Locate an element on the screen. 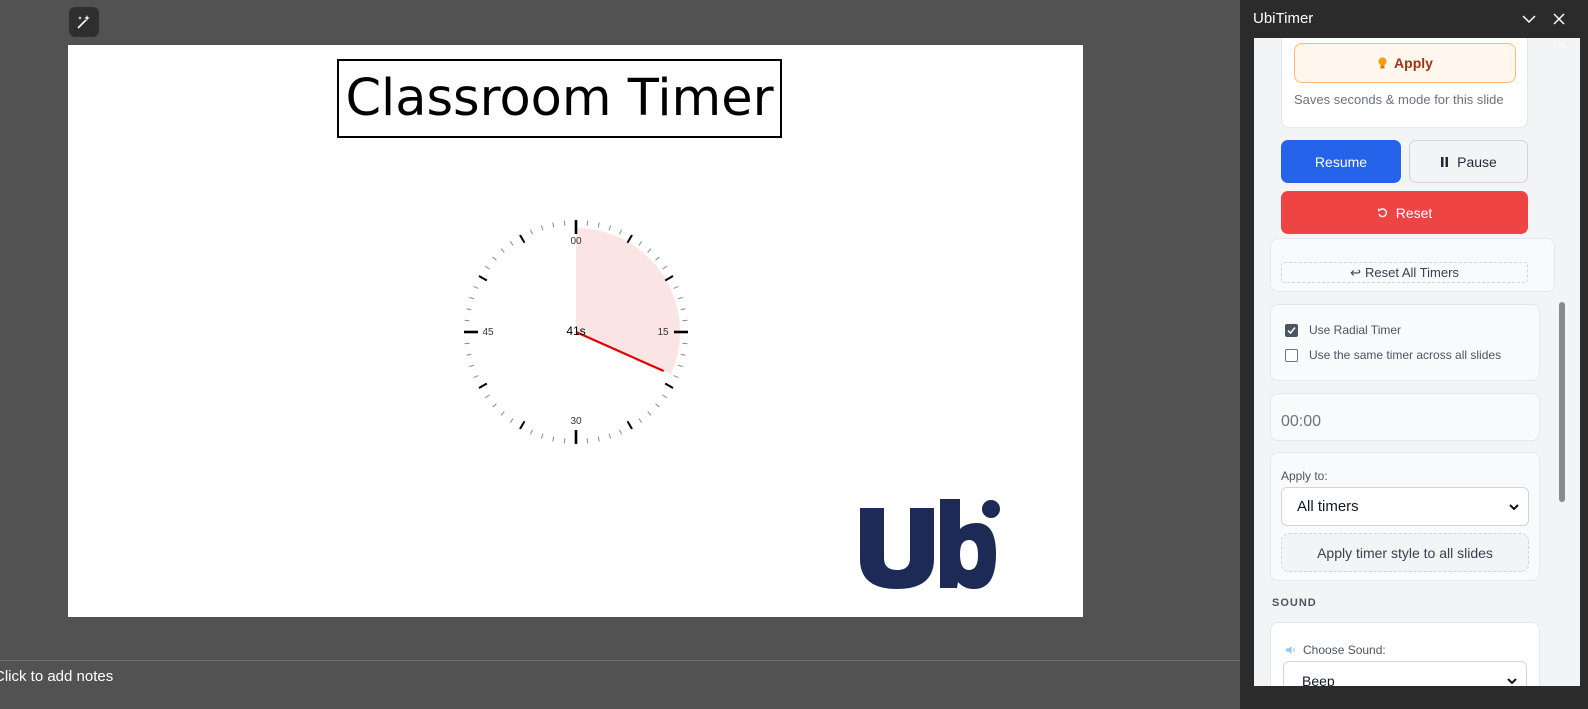  pane-scrollbar is located at coordinates (1562, 362).